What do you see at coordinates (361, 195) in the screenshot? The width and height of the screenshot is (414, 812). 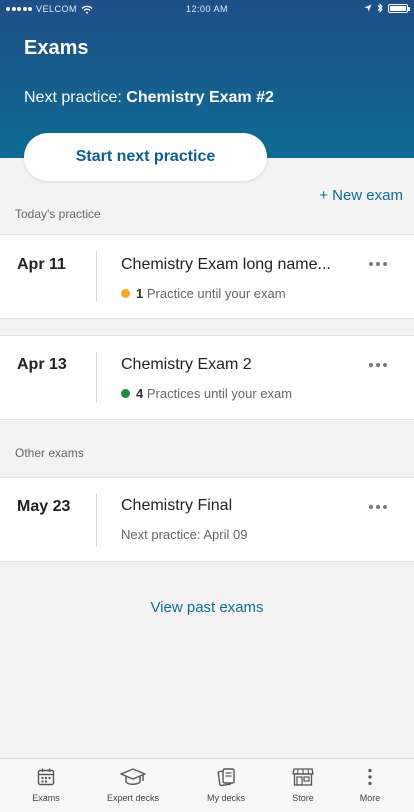 I see `new-exam-button: + New exam` at bounding box center [361, 195].